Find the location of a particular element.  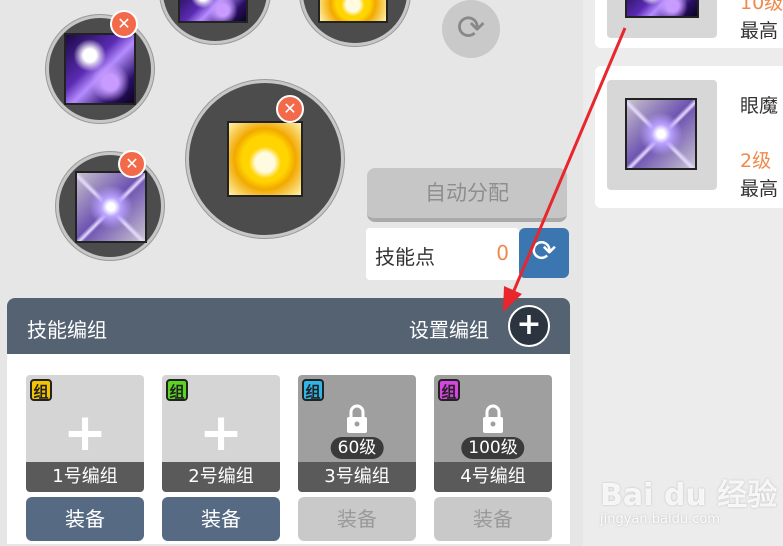

skill-group-header: 技能编组 设置编组 + is located at coordinates (288, 326).